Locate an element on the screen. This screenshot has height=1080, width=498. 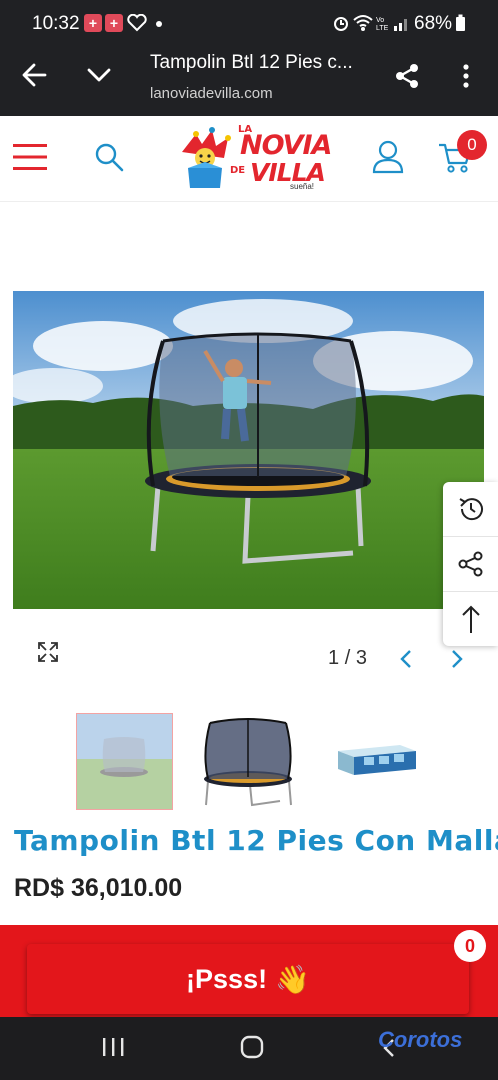
corotos-watermark: Corotos is located at coordinates (420, 1039).